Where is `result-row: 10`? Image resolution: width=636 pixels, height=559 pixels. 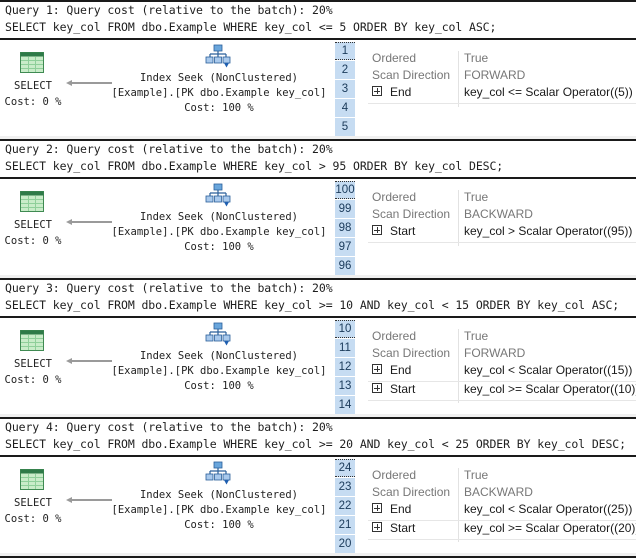
result-row: 10 is located at coordinates (345, 329).